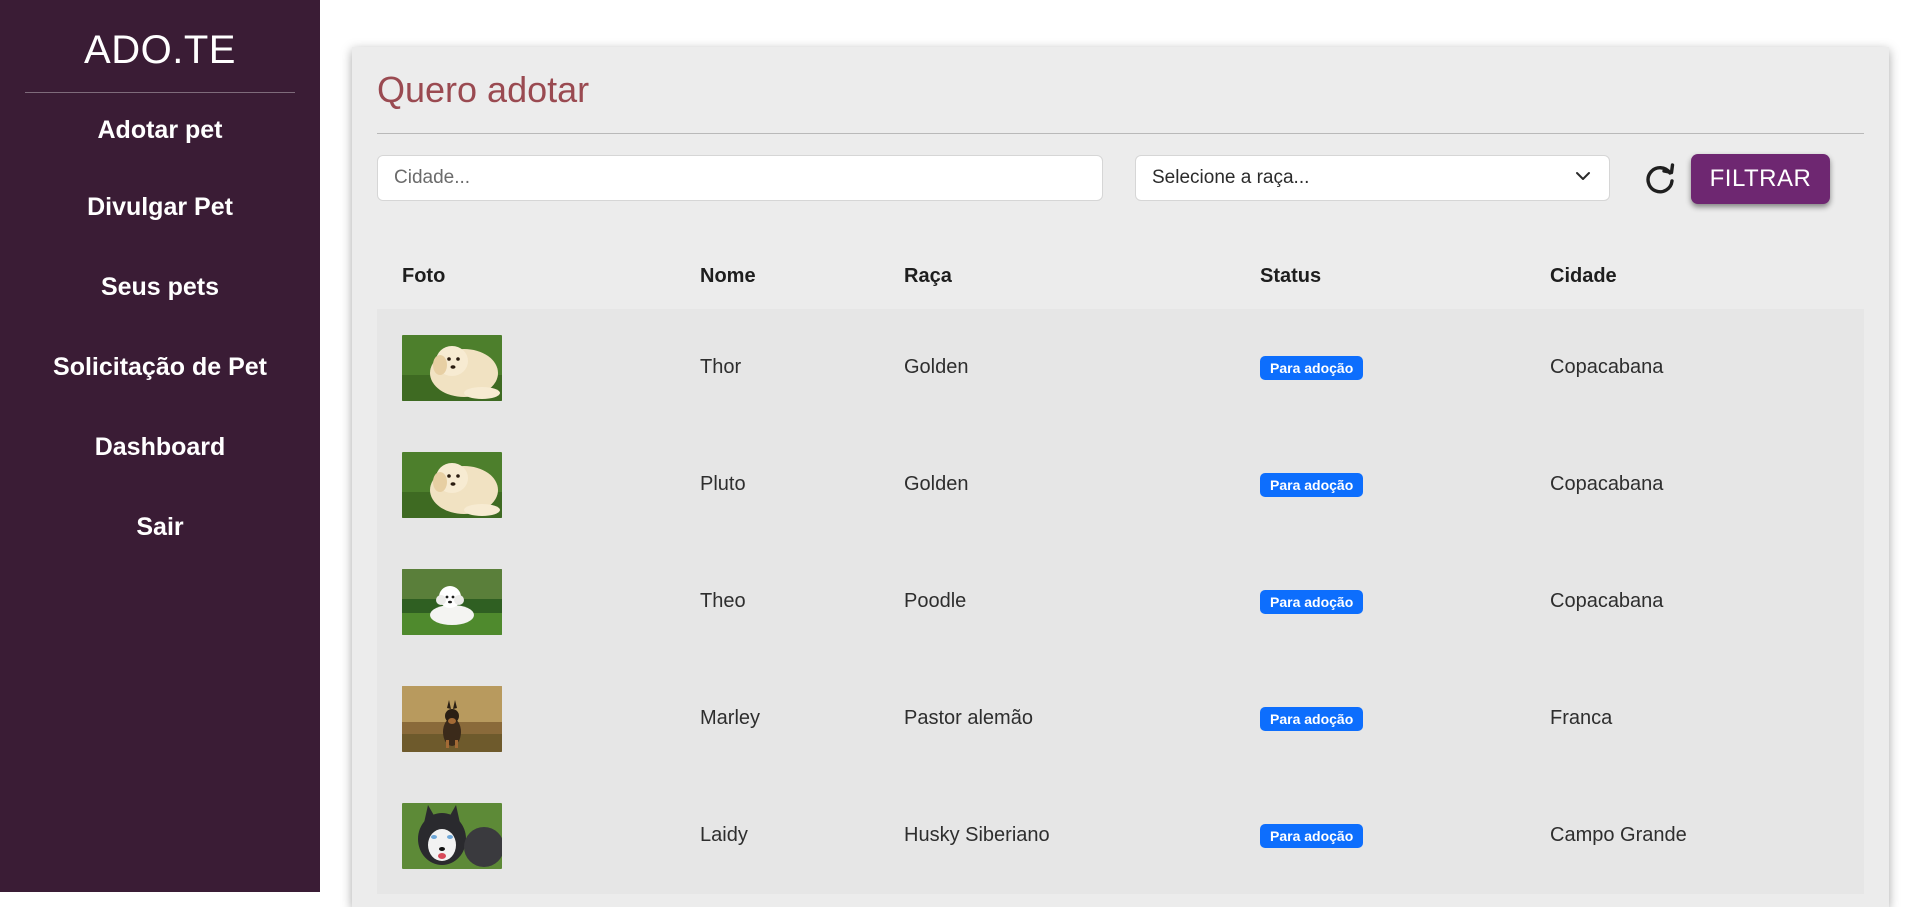 The image size is (1920, 907). I want to click on sidebar-item-sair: Sair, so click(160, 527).